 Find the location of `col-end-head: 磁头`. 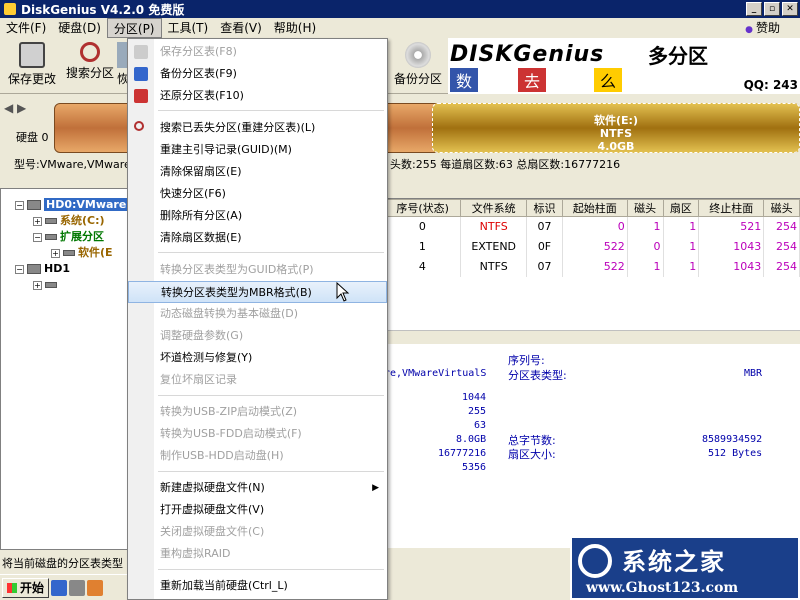

col-end-head: 磁头 is located at coordinates (781, 208).